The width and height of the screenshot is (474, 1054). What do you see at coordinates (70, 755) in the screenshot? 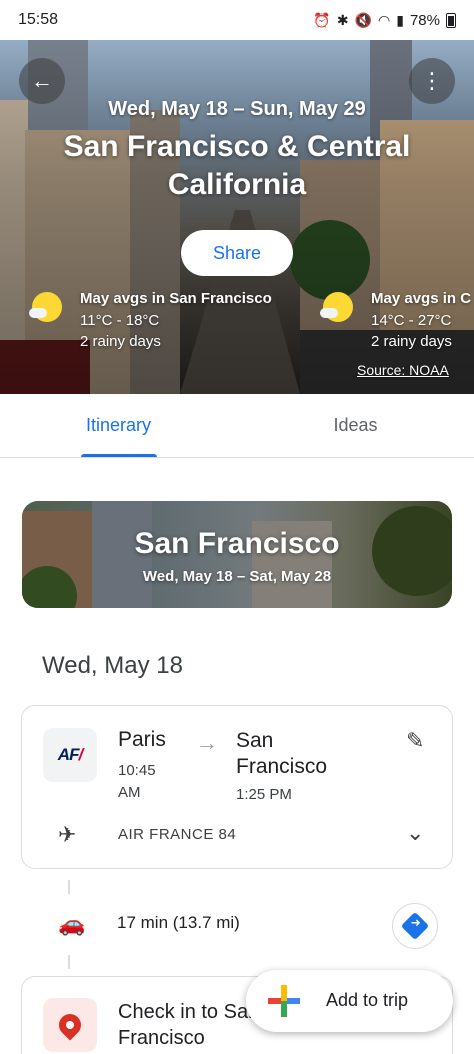
I see `air-france-logo: AF/` at bounding box center [70, 755].